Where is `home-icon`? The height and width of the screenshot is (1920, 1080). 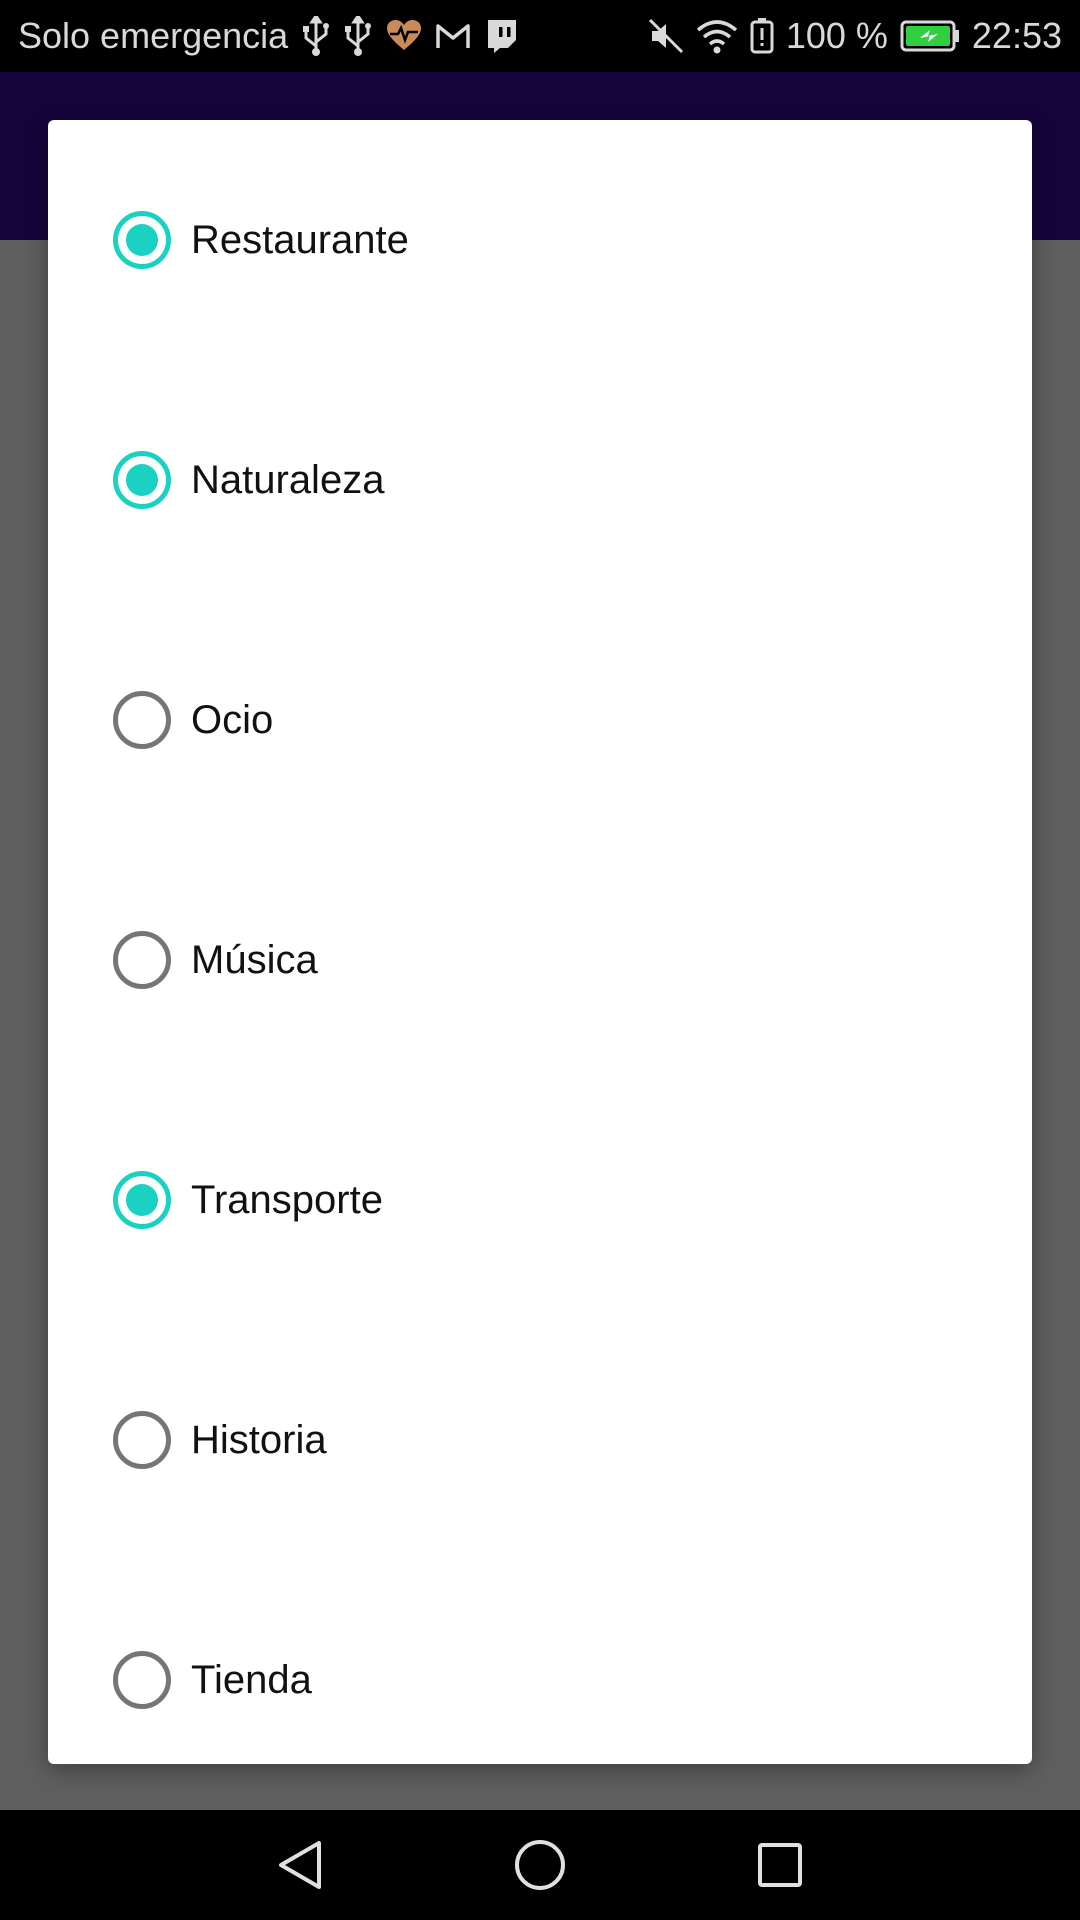 home-icon is located at coordinates (540, 1865).